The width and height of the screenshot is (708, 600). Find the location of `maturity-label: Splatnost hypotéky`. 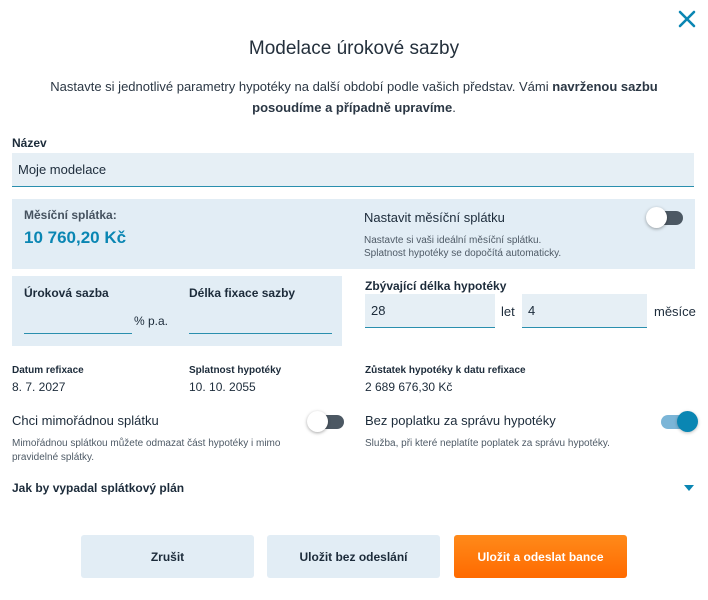

maturity-label: Splatnost hypotéky is located at coordinates (235, 370).